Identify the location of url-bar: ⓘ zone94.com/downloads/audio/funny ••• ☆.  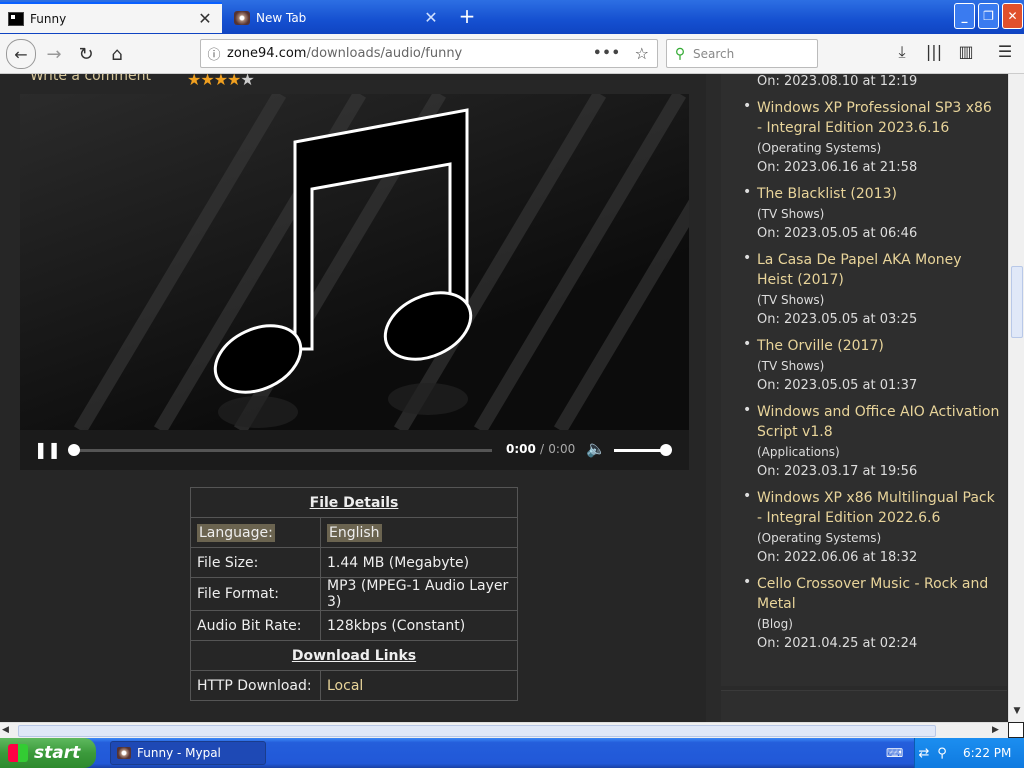
(429, 53).